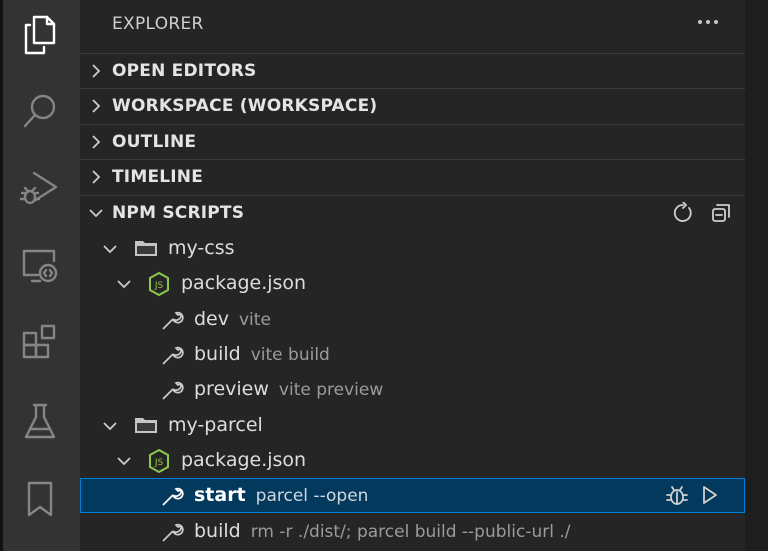  Describe the element at coordinates (290, 355) in the screenshot. I see `script-command: vite build` at that location.